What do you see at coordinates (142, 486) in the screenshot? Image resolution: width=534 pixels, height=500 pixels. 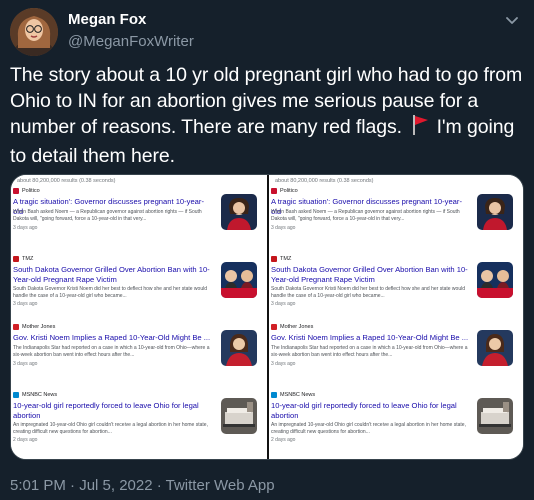 I see `tweet-timestamp: 5:01 PM · Jul 5, 2022 · Twitter Web App` at bounding box center [142, 486].